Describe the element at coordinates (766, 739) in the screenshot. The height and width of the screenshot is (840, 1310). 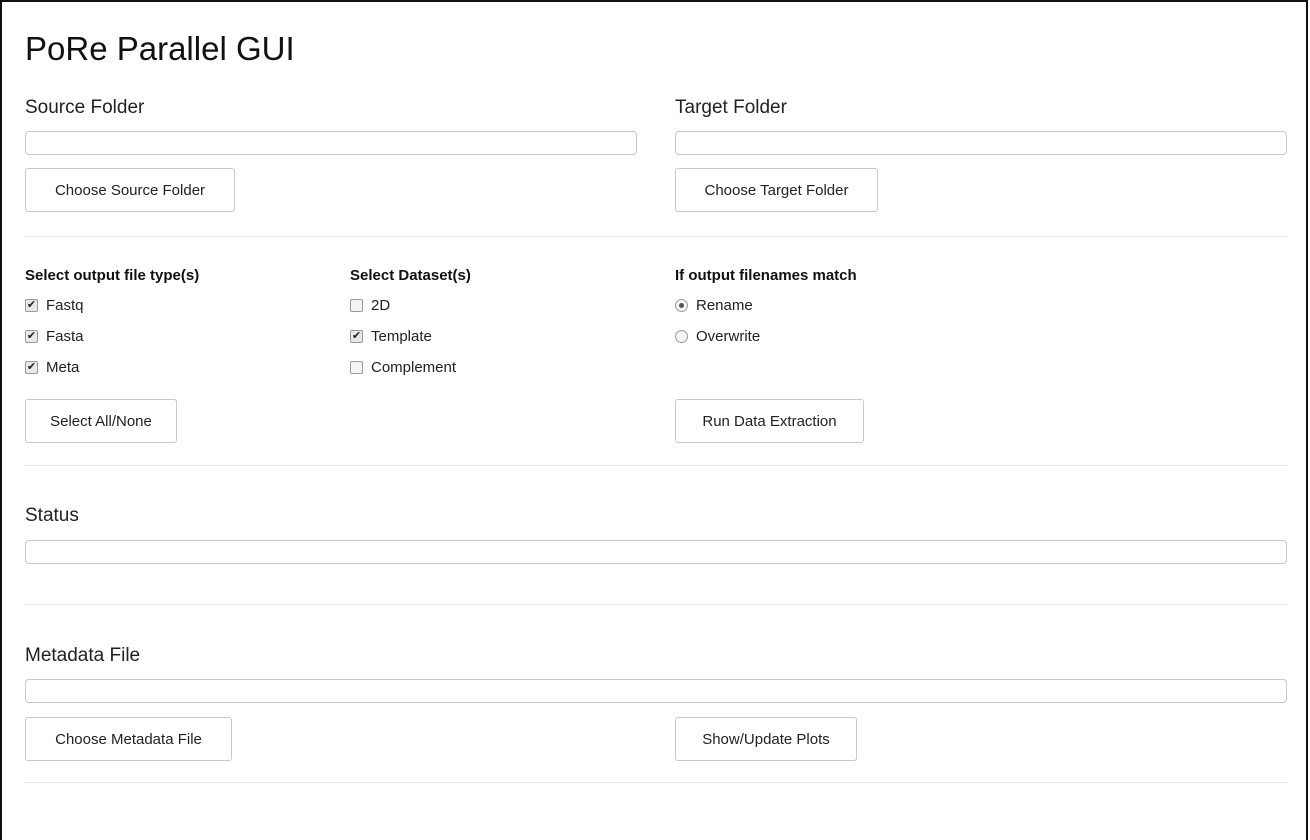
I see `show-update-plots-button: Show/Update Plots` at that location.